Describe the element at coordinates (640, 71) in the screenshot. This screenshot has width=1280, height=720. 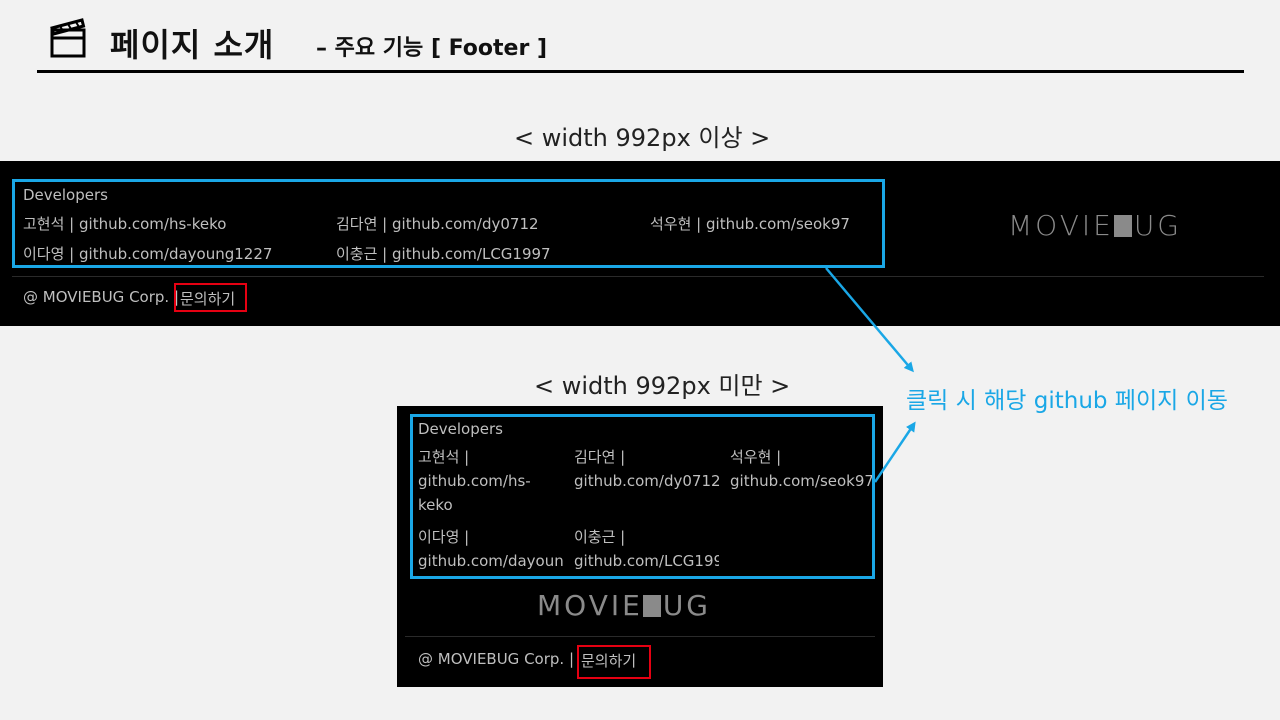
I see `header-divider` at that location.